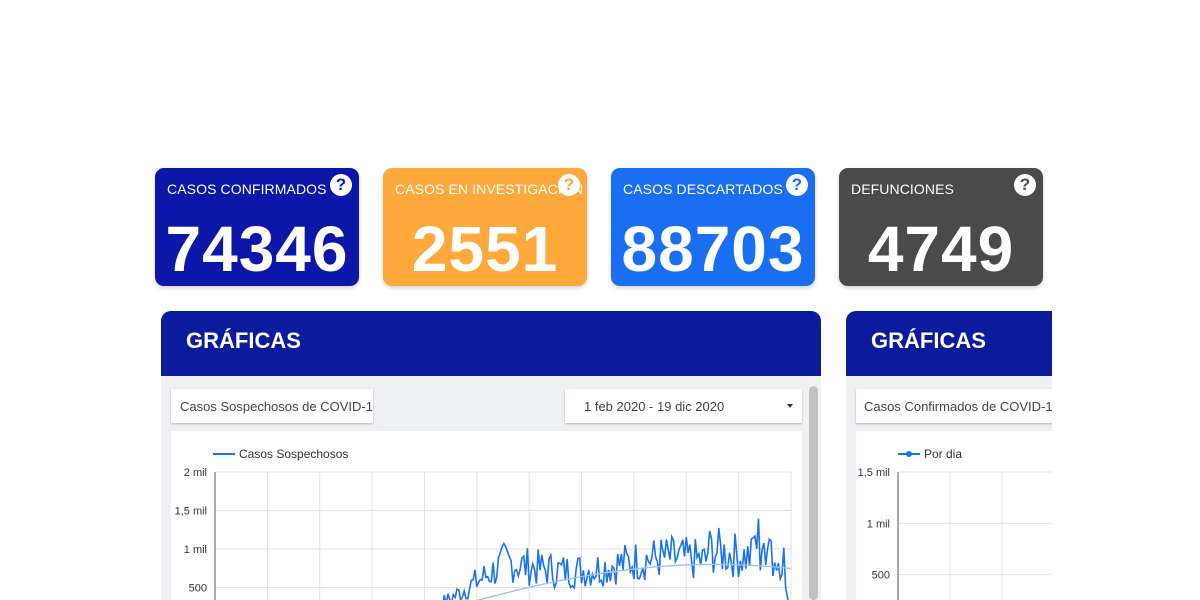 This screenshot has width=1200, height=600. What do you see at coordinates (790, 406) in the screenshot?
I see `caret-down-icon` at bounding box center [790, 406].